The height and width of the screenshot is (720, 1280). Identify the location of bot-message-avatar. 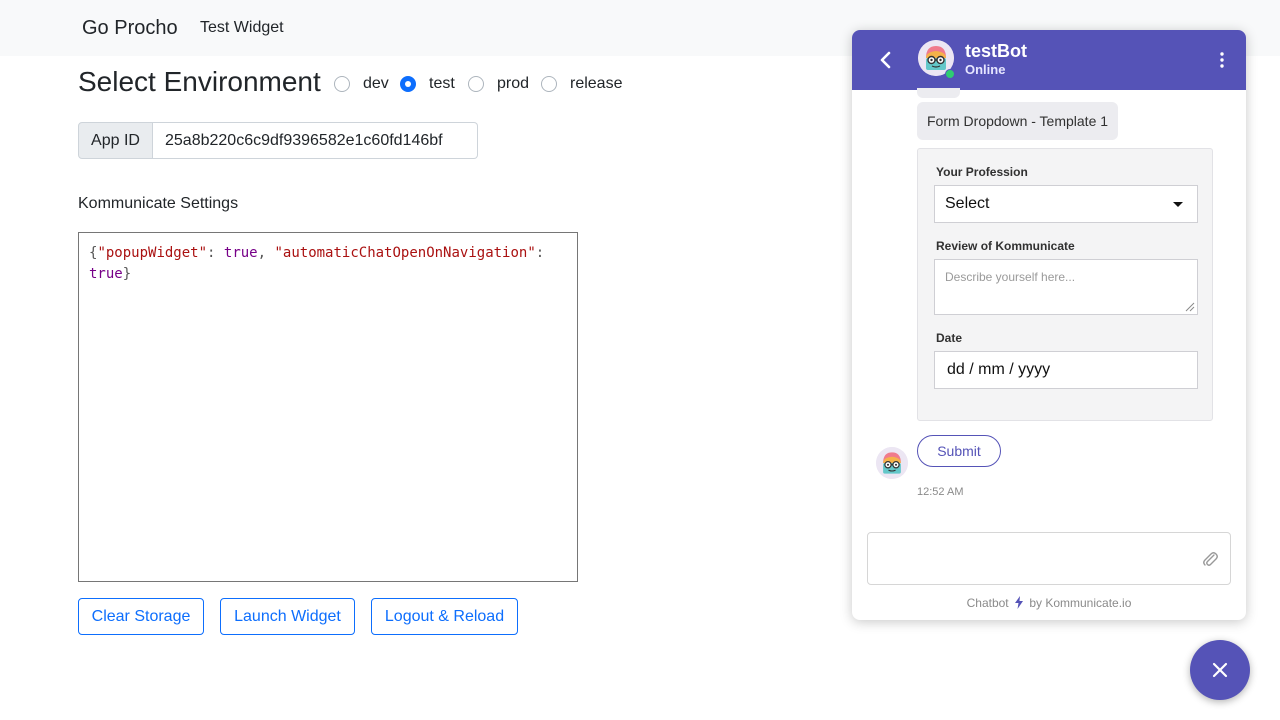
(892, 463).